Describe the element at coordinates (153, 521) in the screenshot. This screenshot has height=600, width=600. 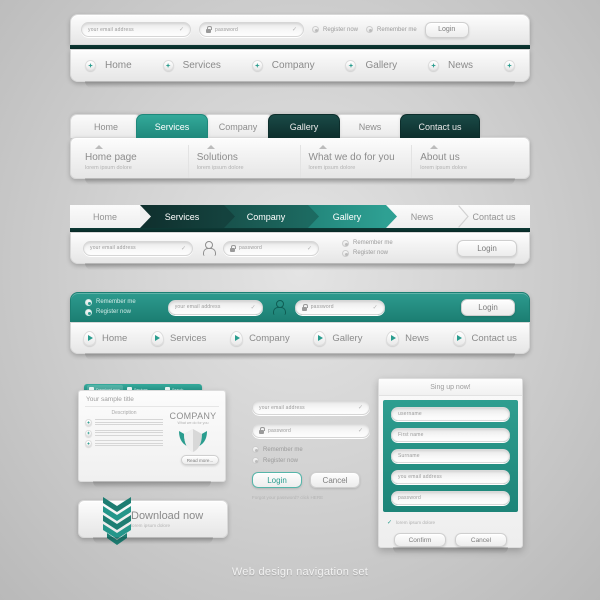
I see `download-button: Download now lorem ipsum dolore` at that location.